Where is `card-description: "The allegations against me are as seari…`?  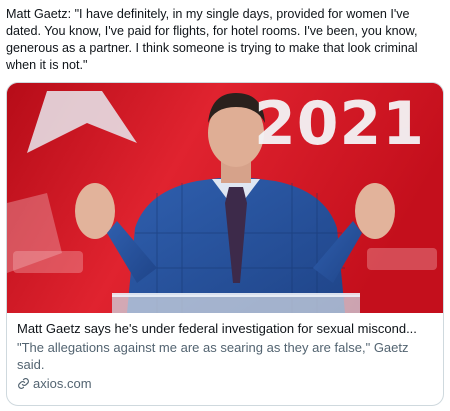
card-description: "The allegations against me are as seari… is located at coordinates (213, 356).